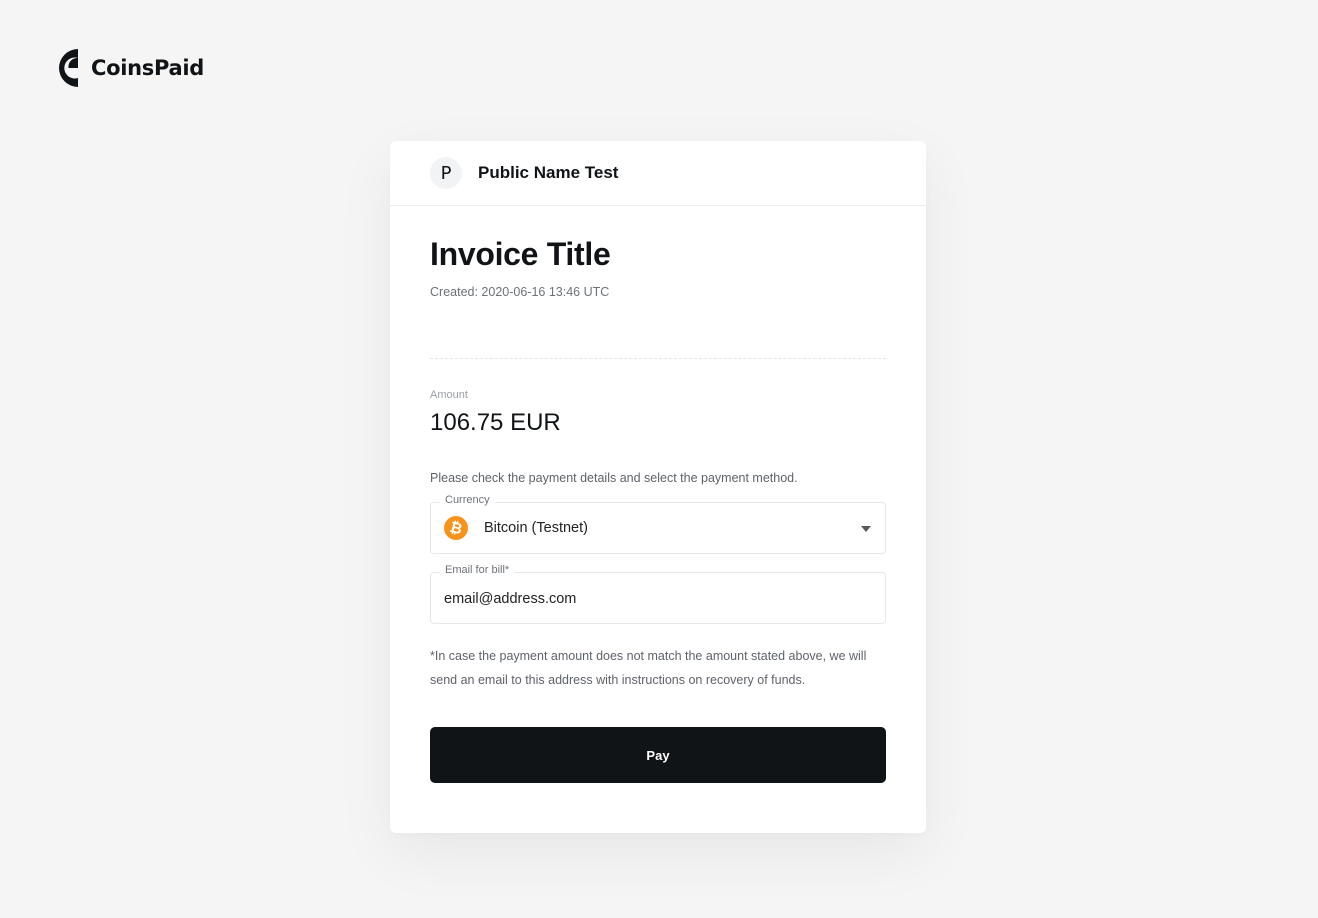 This screenshot has width=1318, height=918. Describe the element at coordinates (658, 173) in the screenshot. I see `merchant-header: P Public Name Test` at that location.